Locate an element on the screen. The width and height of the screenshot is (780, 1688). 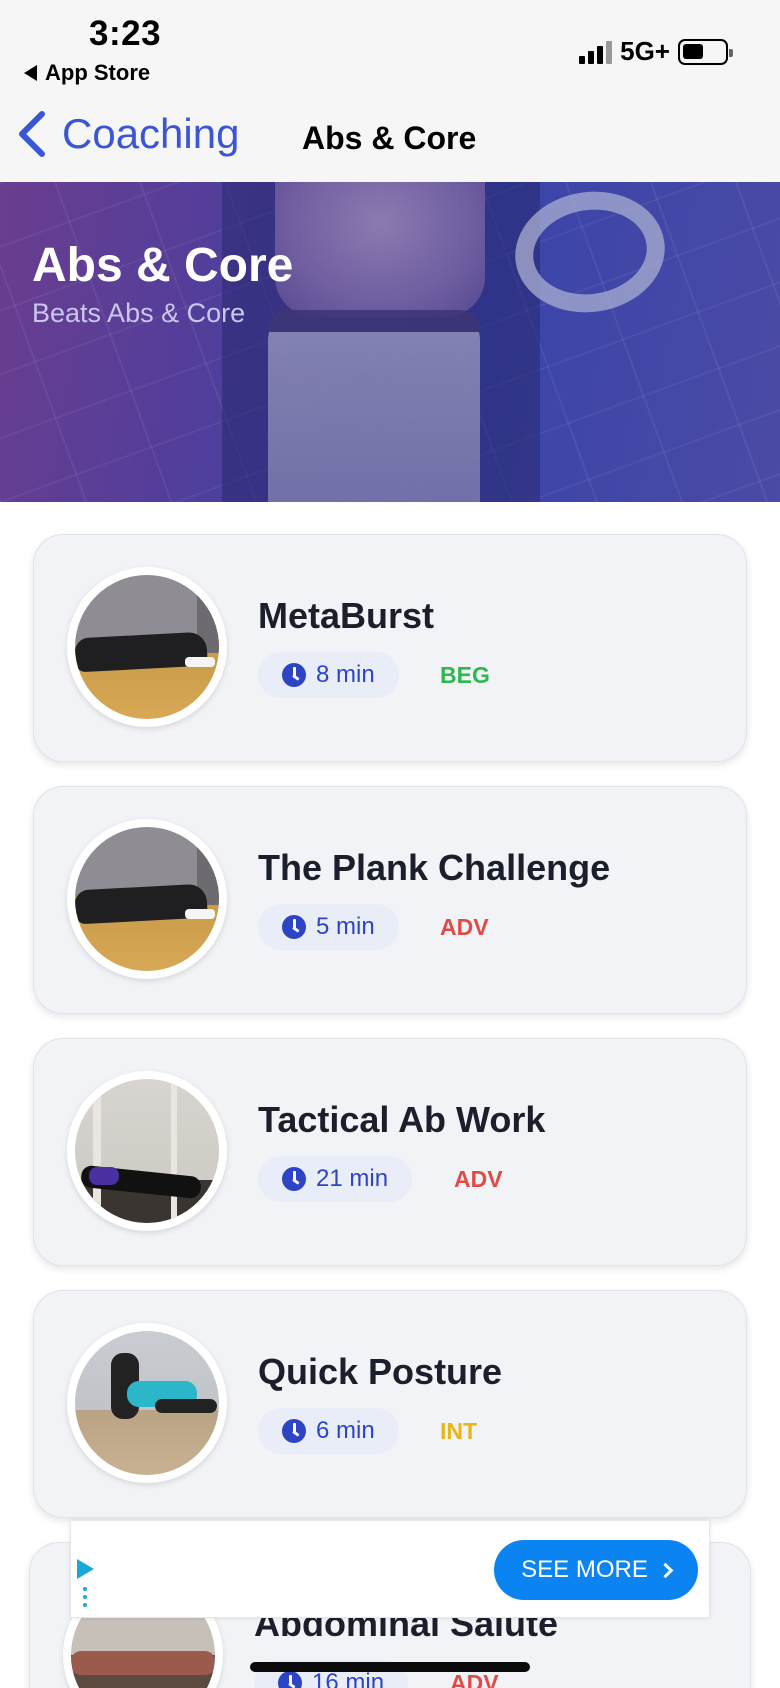
see-more-button: SEE MORE is located at coordinates (596, 1570).